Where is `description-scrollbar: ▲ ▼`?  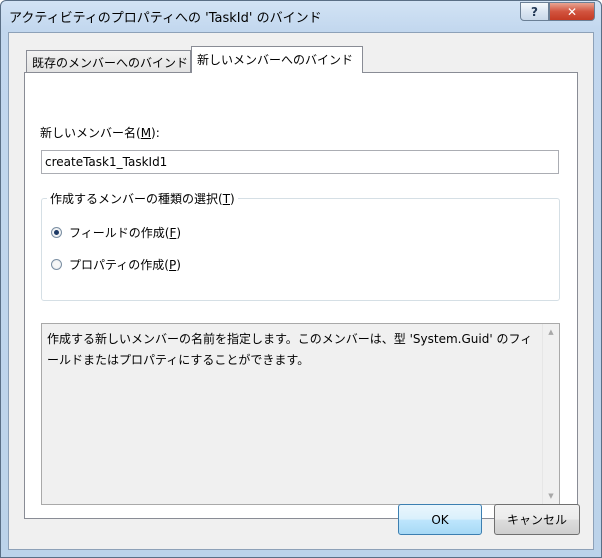
description-scrollbar: ▲ ▼ is located at coordinates (550, 414).